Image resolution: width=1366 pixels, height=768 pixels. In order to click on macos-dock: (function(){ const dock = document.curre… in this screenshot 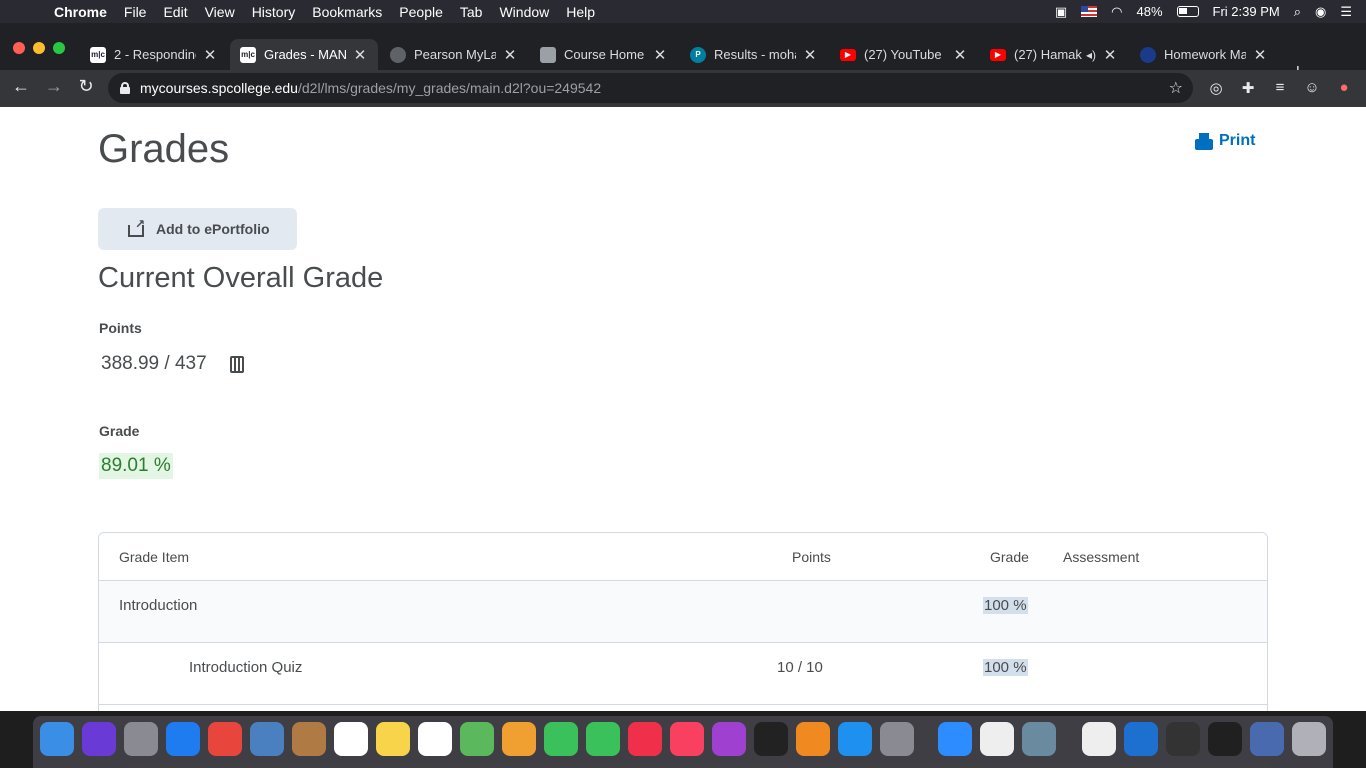, I will do `click(683, 742)`.